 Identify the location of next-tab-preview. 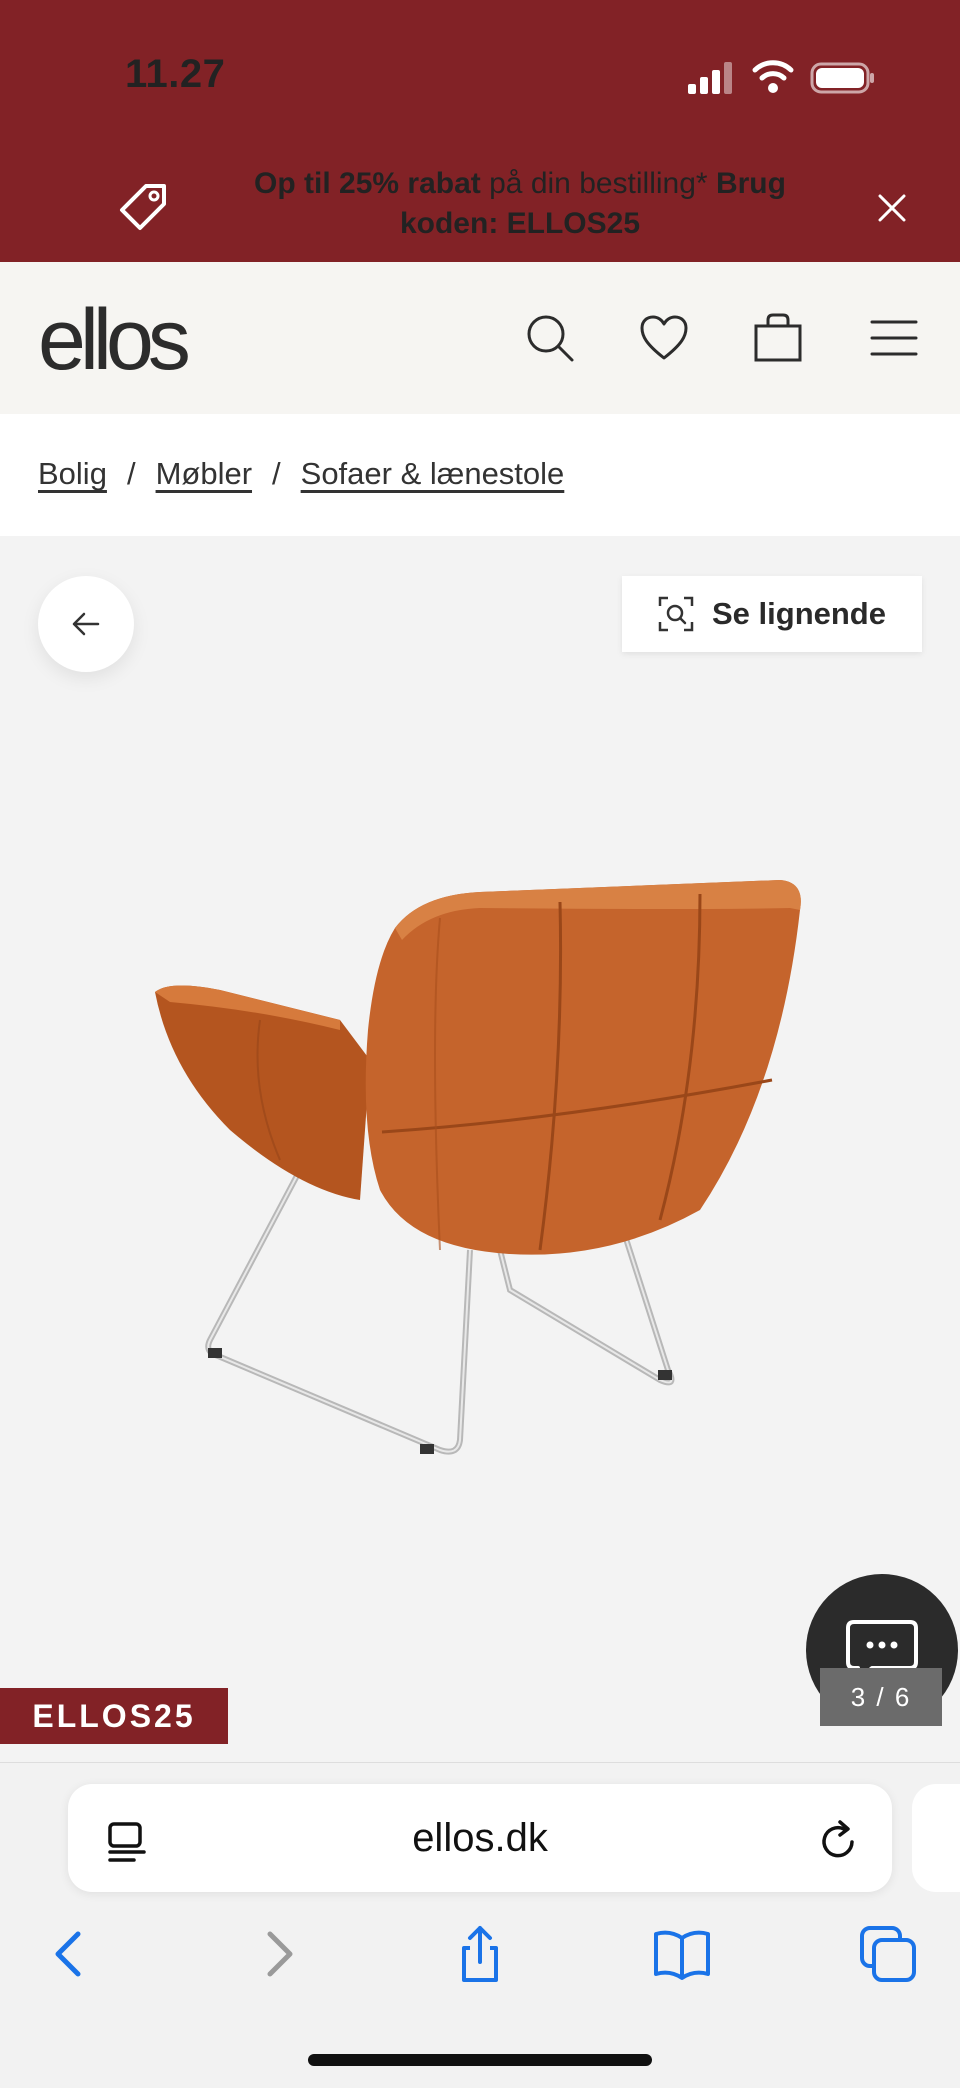
(936, 1838).